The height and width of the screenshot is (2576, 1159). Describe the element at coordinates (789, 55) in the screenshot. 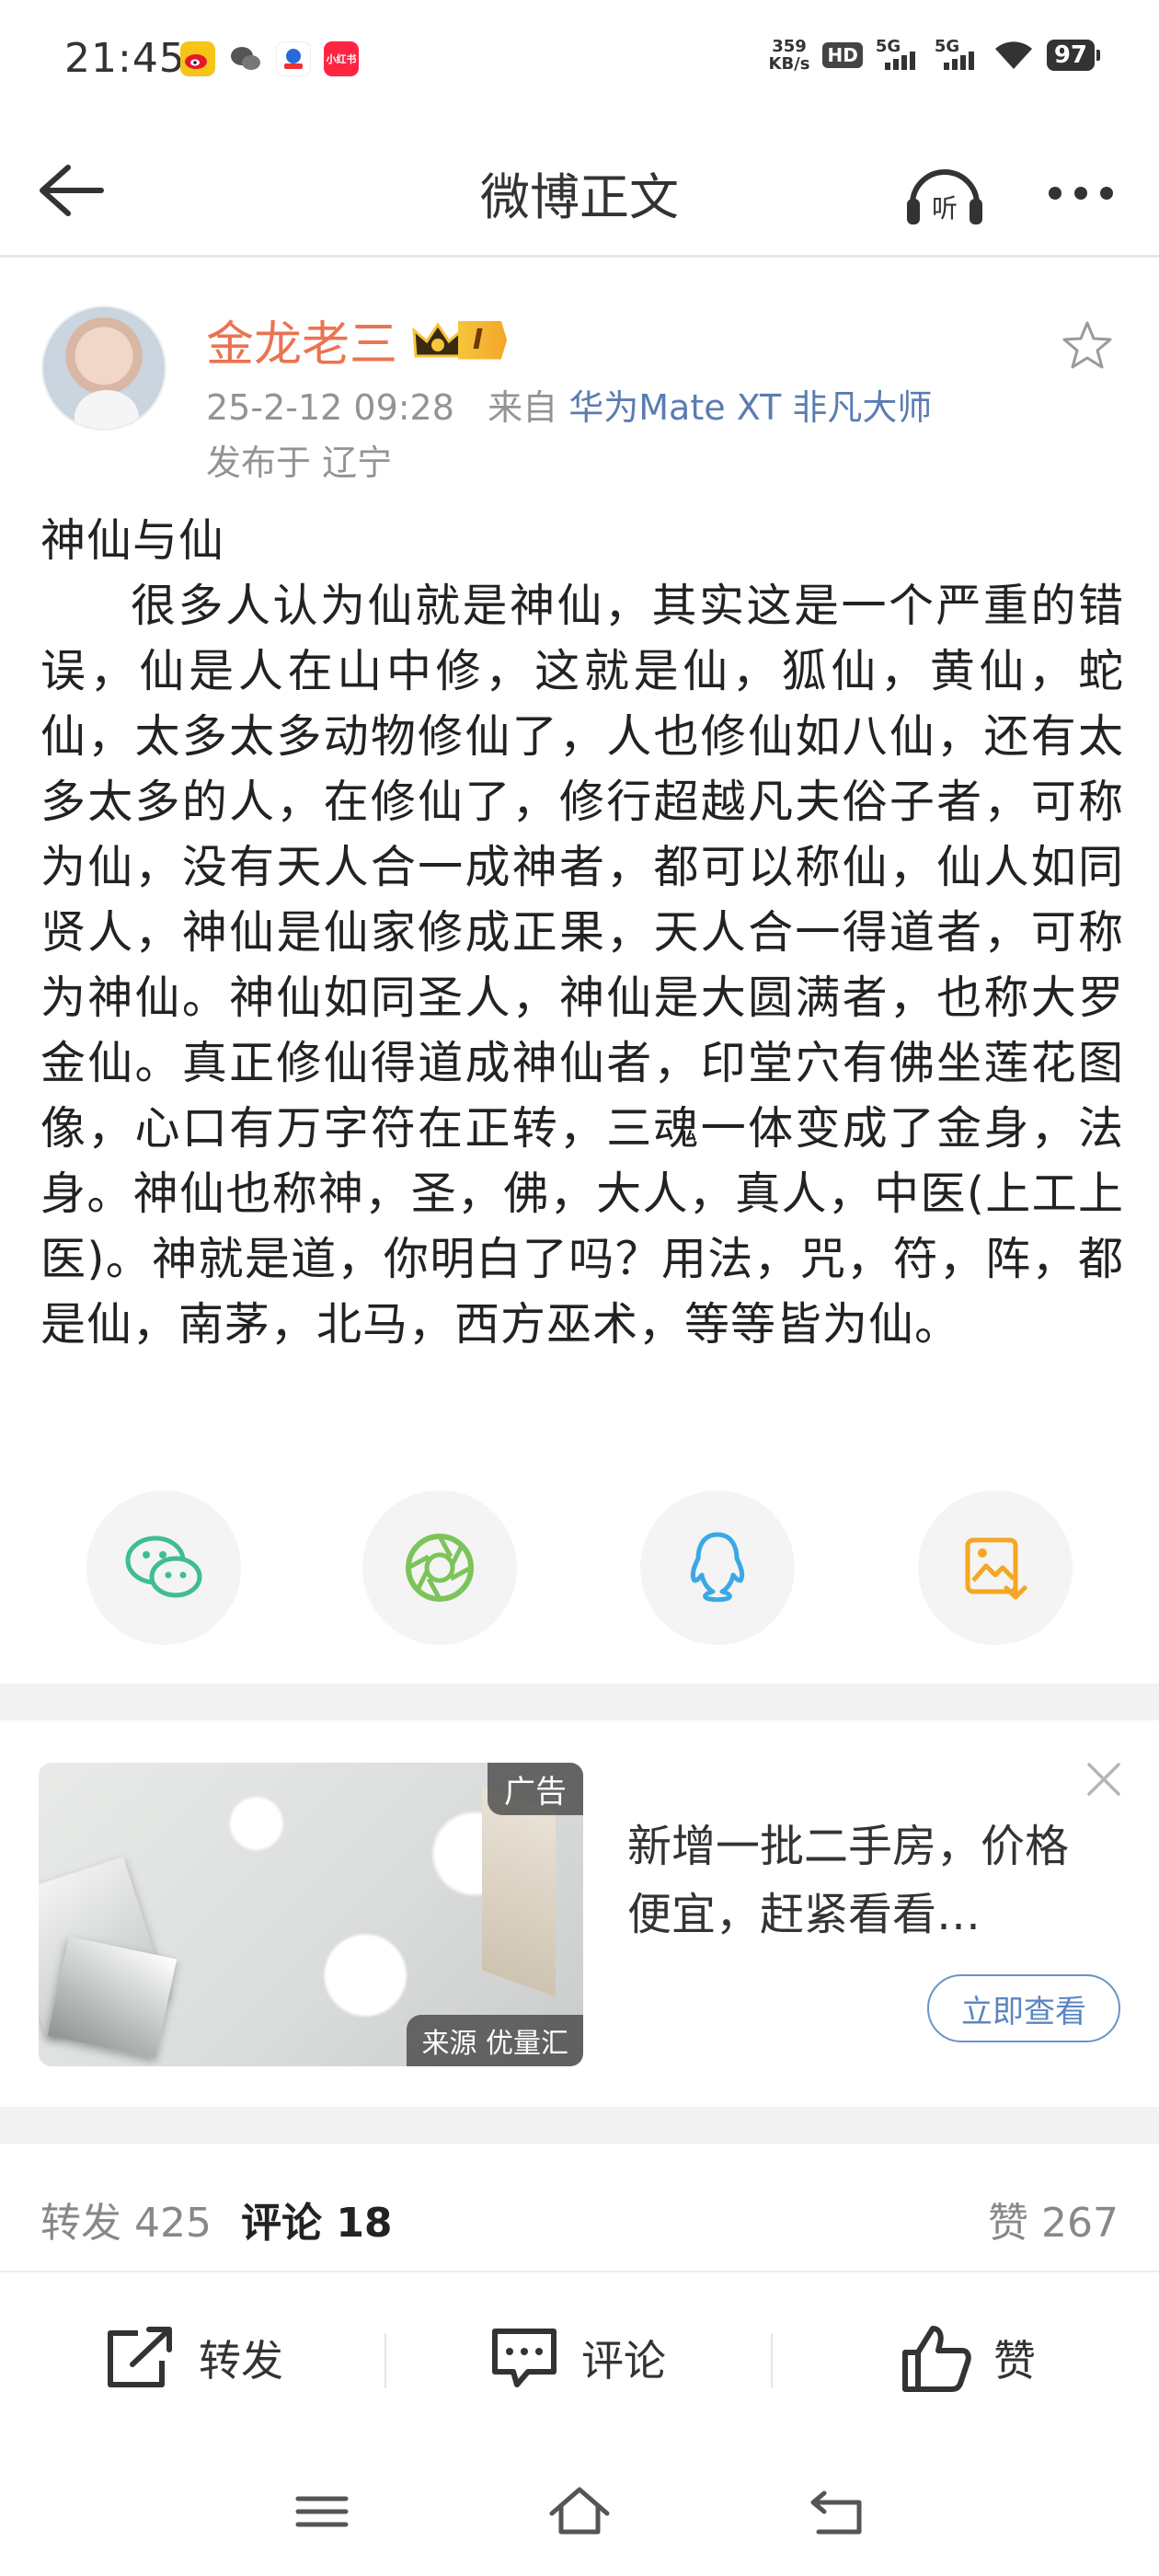

I see `network-speed: 359 KB/s` at that location.